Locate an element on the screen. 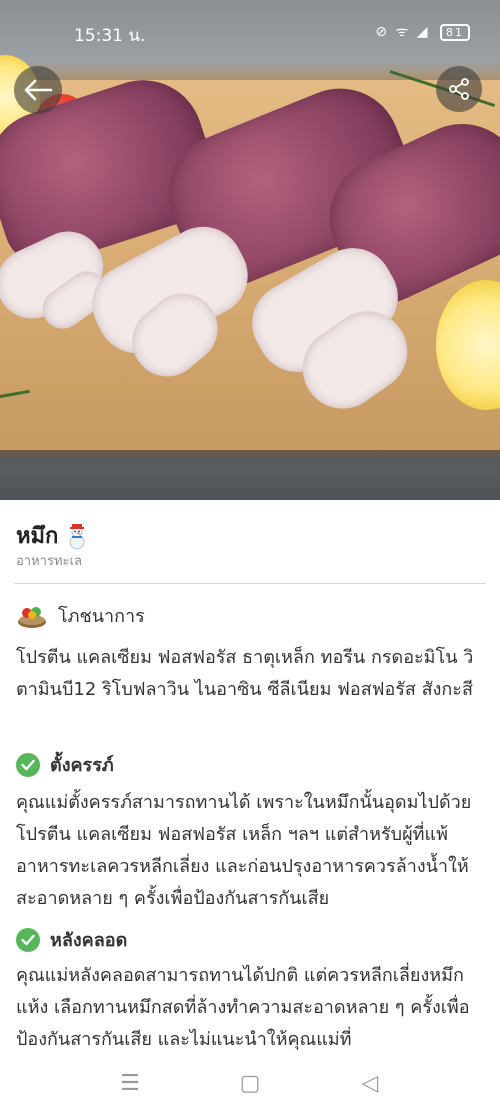 Image resolution: width=500 pixels, height=1111 pixels. share-button is located at coordinates (459, 89).